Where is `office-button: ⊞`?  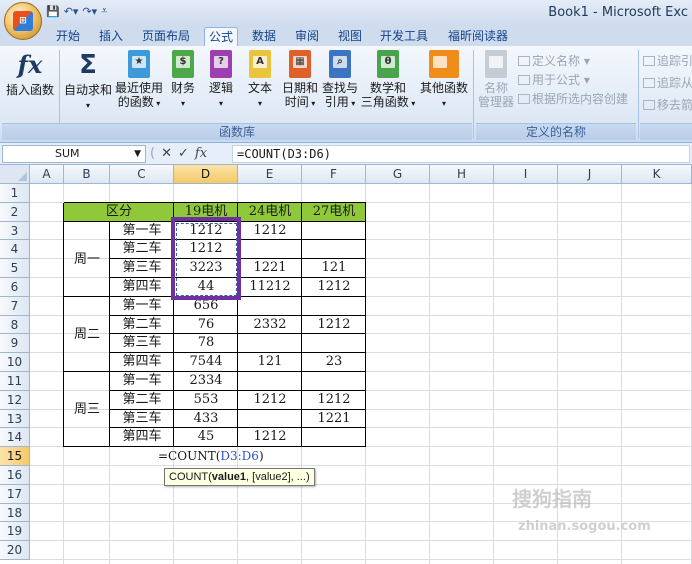 office-button: ⊞ is located at coordinates (23, 21).